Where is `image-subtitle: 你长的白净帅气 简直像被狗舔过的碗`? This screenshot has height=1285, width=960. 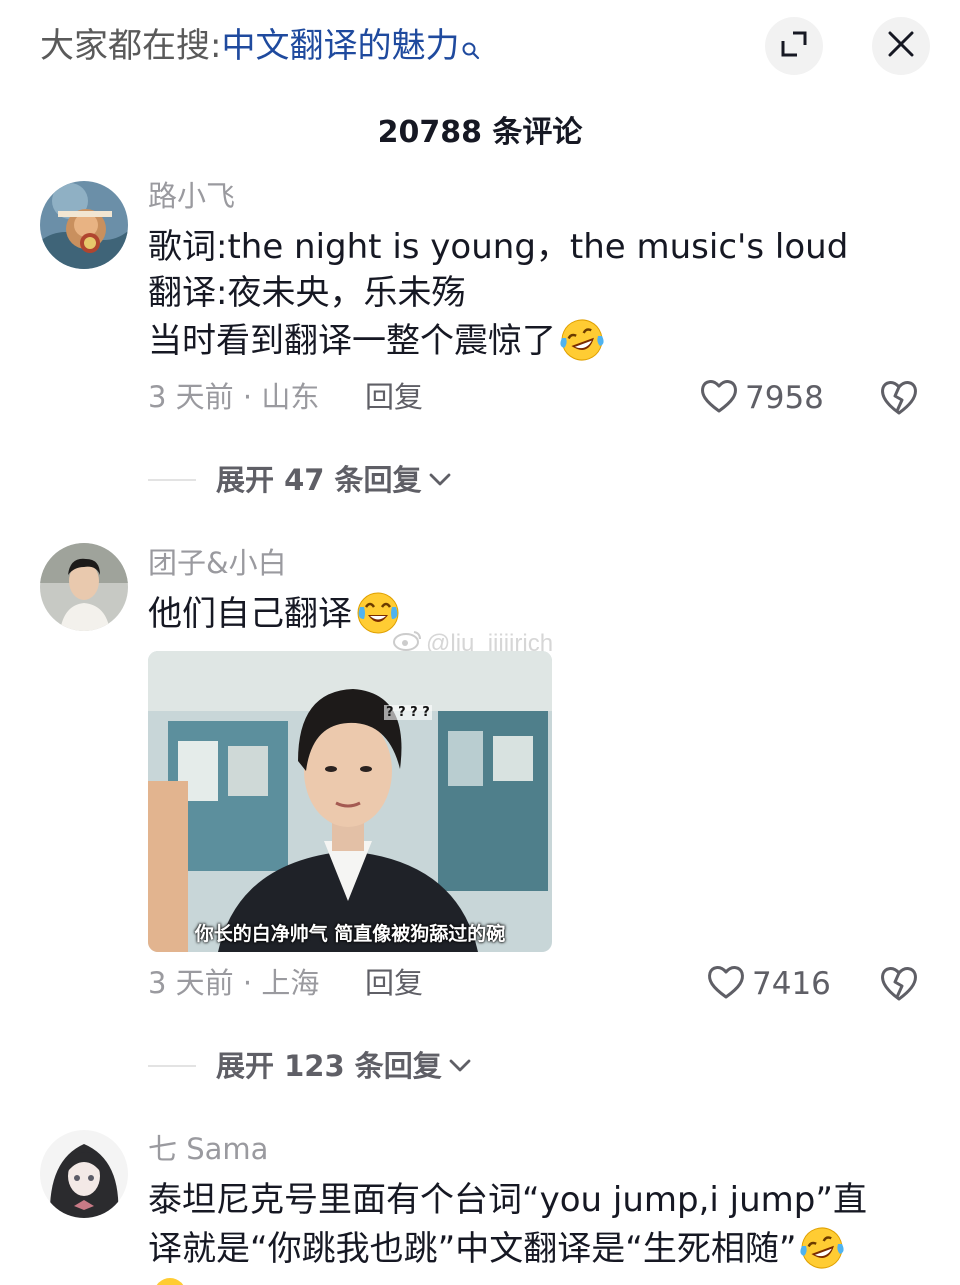 image-subtitle: 你长的白净帅气 简直像被狗舔过的碗 is located at coordinates (350, 934).